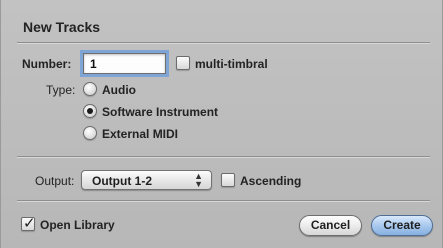  What do you see at coordinates (90, 133) in the screenshot?
I see `type-external-midi-radio` at bounding box center [90, 133].